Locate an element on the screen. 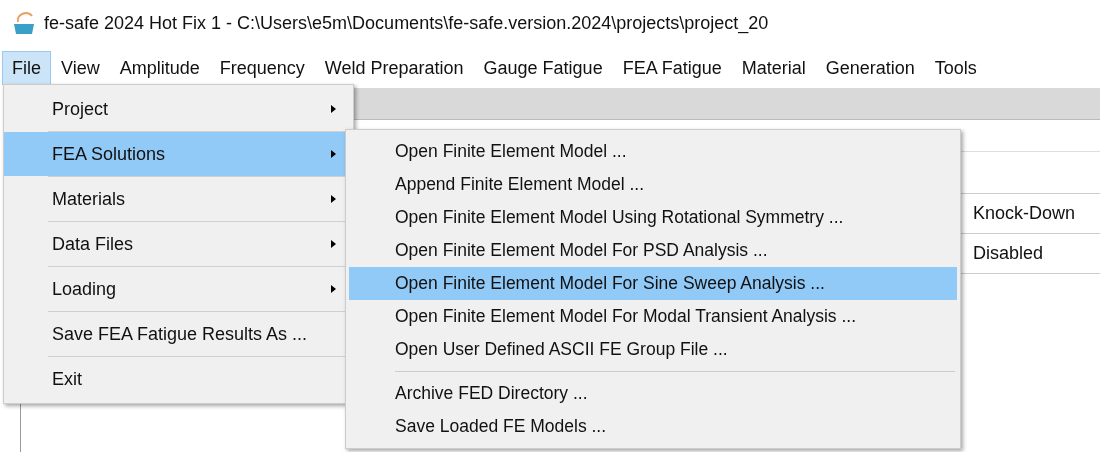 This screenshot has width=1100, height=452. window-title: fe-safe 2024 Hot Fix 1 - C:\Users\e5m\Documents\fe-safe.version.2024\projects\project_20 is located at coordinates (406, 23).